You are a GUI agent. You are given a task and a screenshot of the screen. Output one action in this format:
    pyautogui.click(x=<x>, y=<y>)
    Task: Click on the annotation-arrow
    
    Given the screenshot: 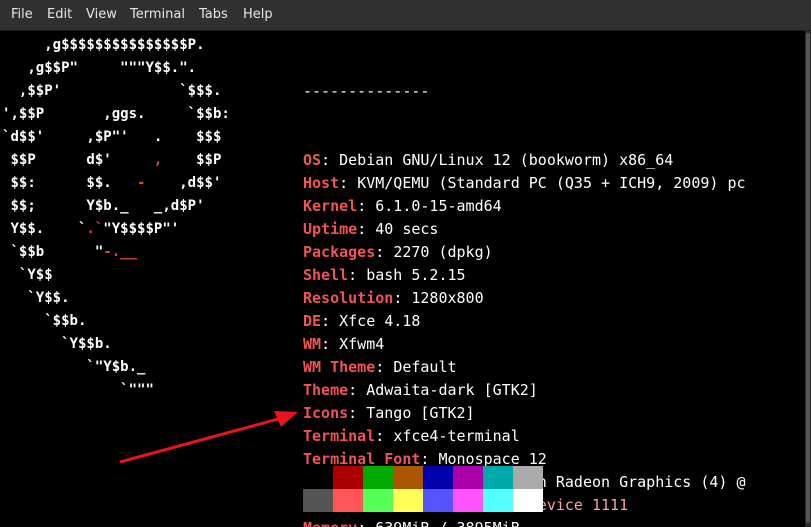 What is the action you would take?
    pyautogui.click(x=208, y=437)
    